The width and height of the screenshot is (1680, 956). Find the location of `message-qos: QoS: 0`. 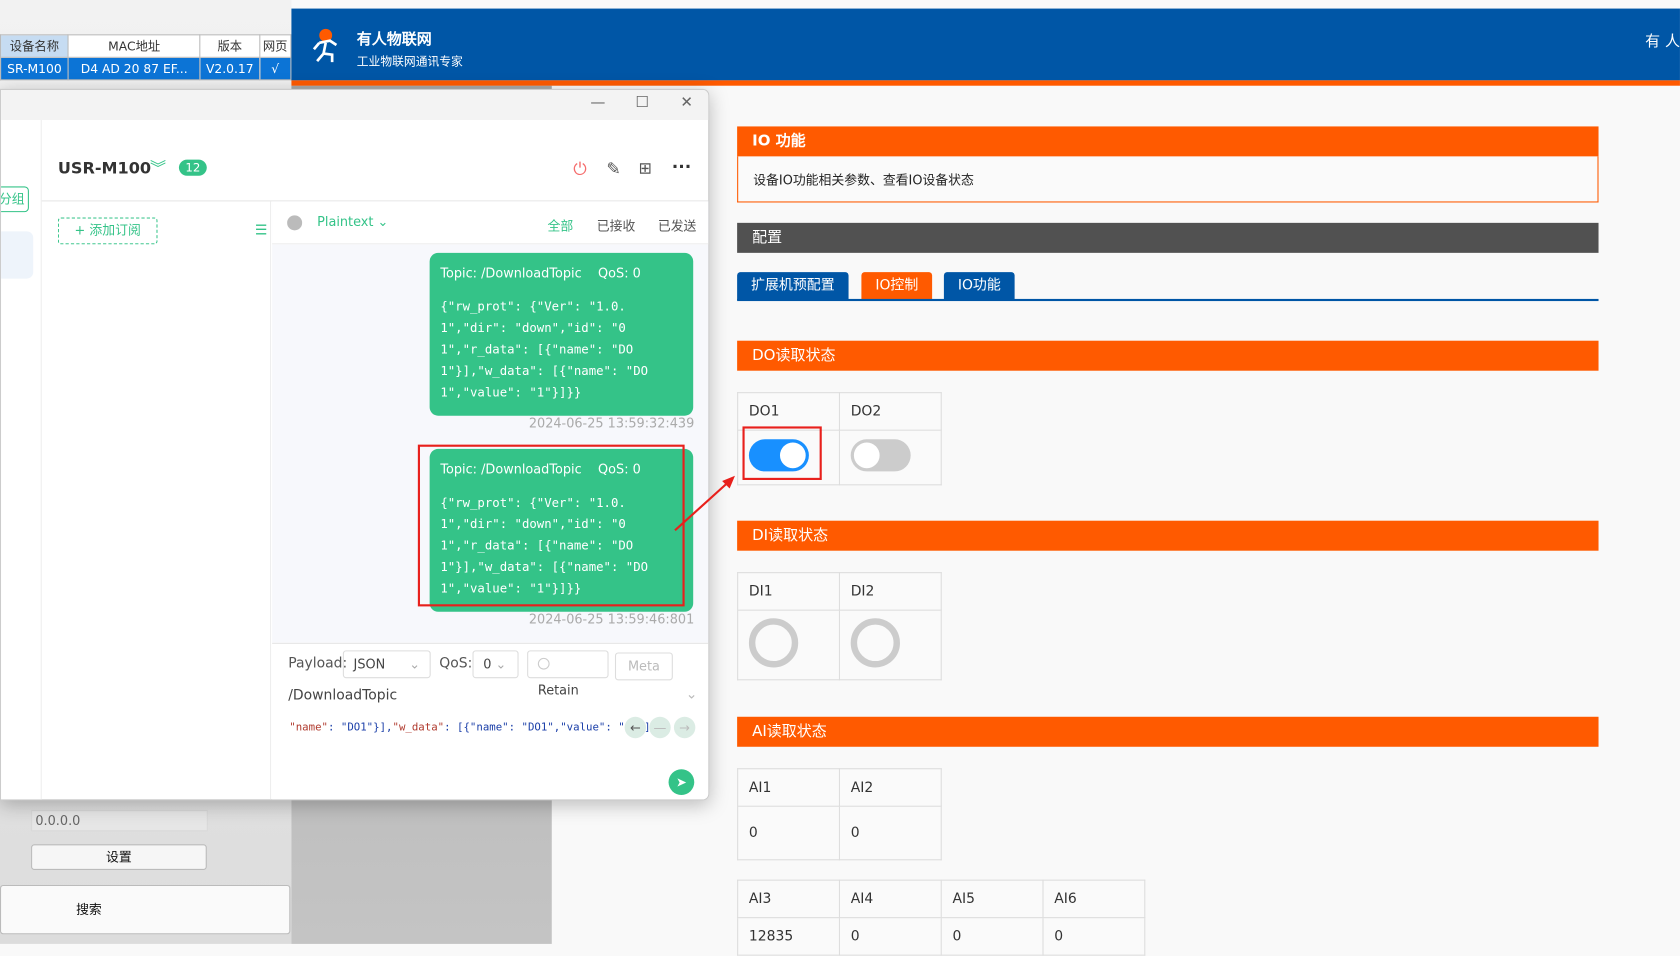

message-qos: QoS: 0 is located at coordinates (619, 273).